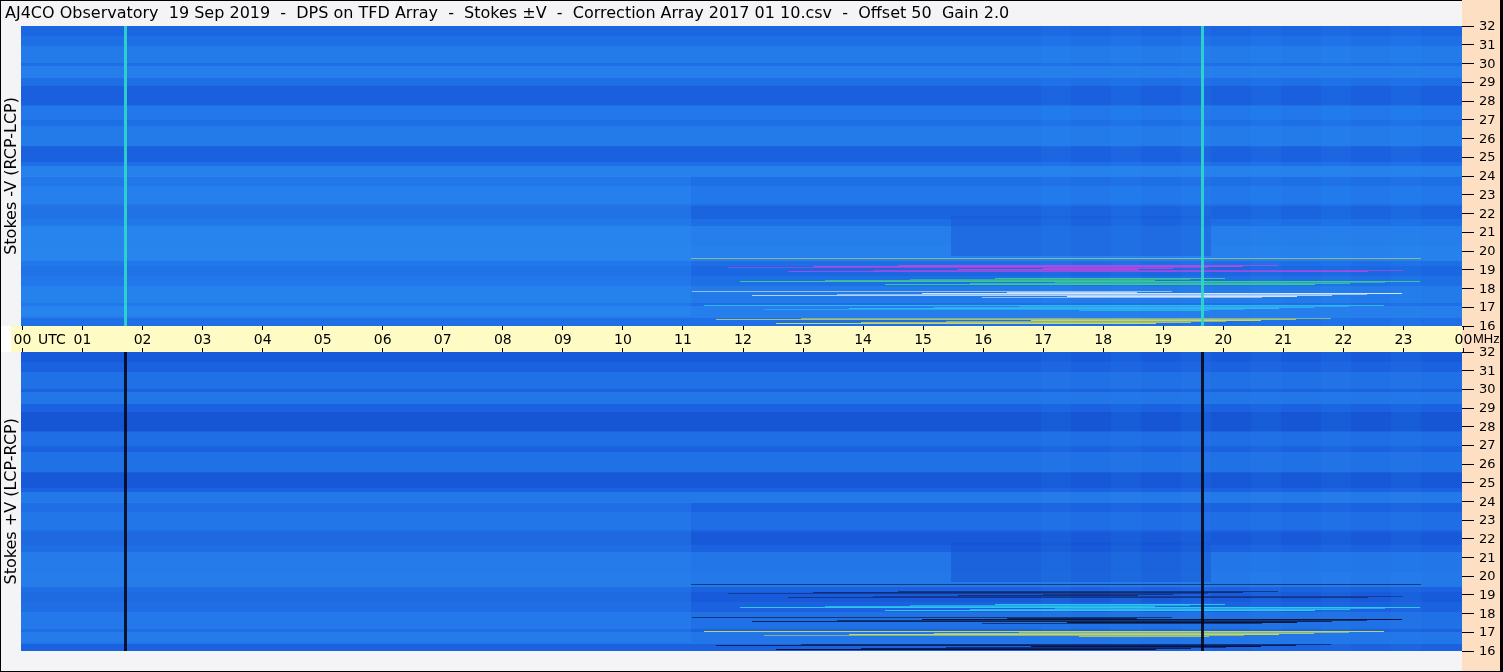 Image resolution: width=1503 pixels, height=672 pixels. Describe the element at coordinates (202, 339) in the screenshot. I see `hour-label: 03` at that location.